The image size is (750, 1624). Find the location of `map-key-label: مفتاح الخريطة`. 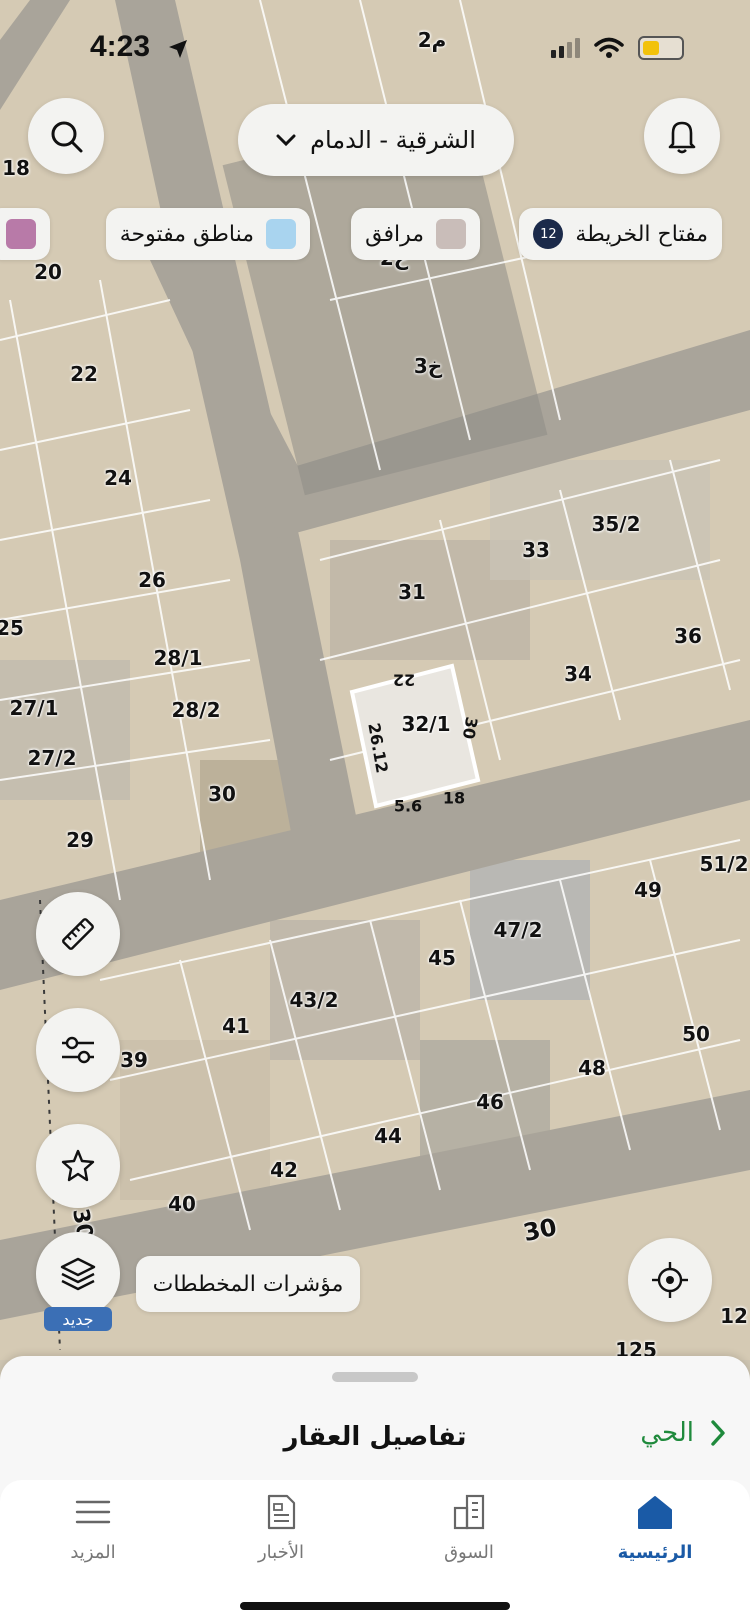

map-key-label: مفتاح الخريطة is located at coordinates (641, 234).